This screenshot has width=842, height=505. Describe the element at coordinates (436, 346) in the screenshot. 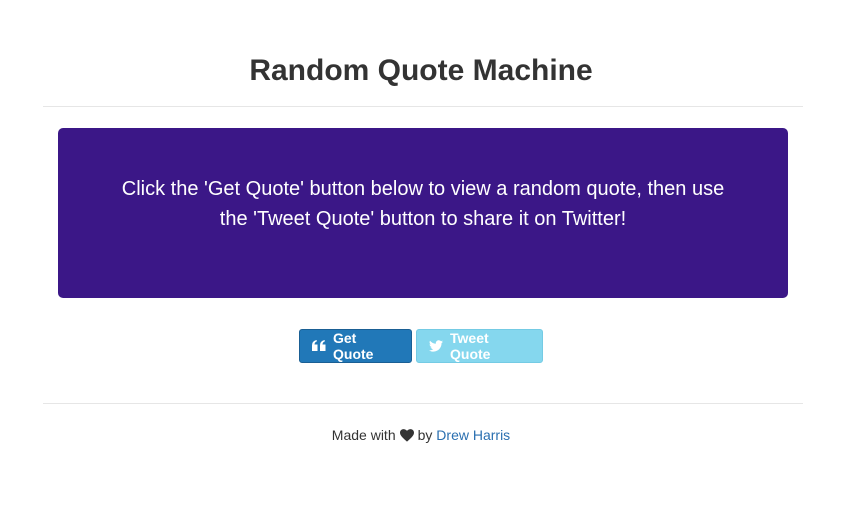

I see `twitter-icon` at that location.